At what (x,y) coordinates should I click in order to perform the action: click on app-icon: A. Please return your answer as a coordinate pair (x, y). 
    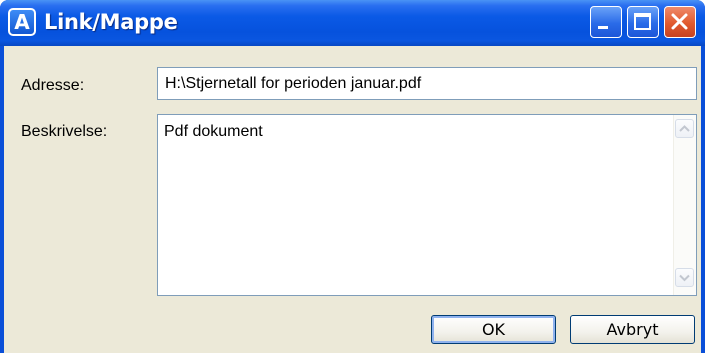
    Looking at the image, I should click on (22, 22).